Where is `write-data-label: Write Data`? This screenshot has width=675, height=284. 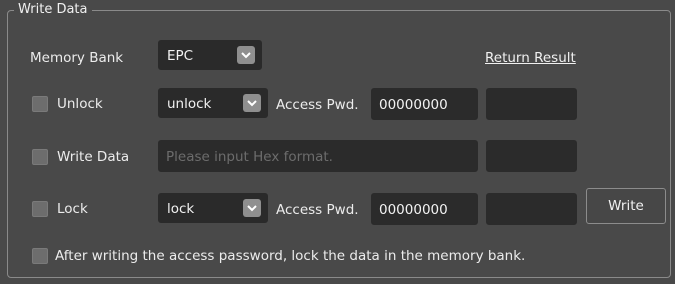
write-data-label: Write Data is located at coordinates (93, 157).